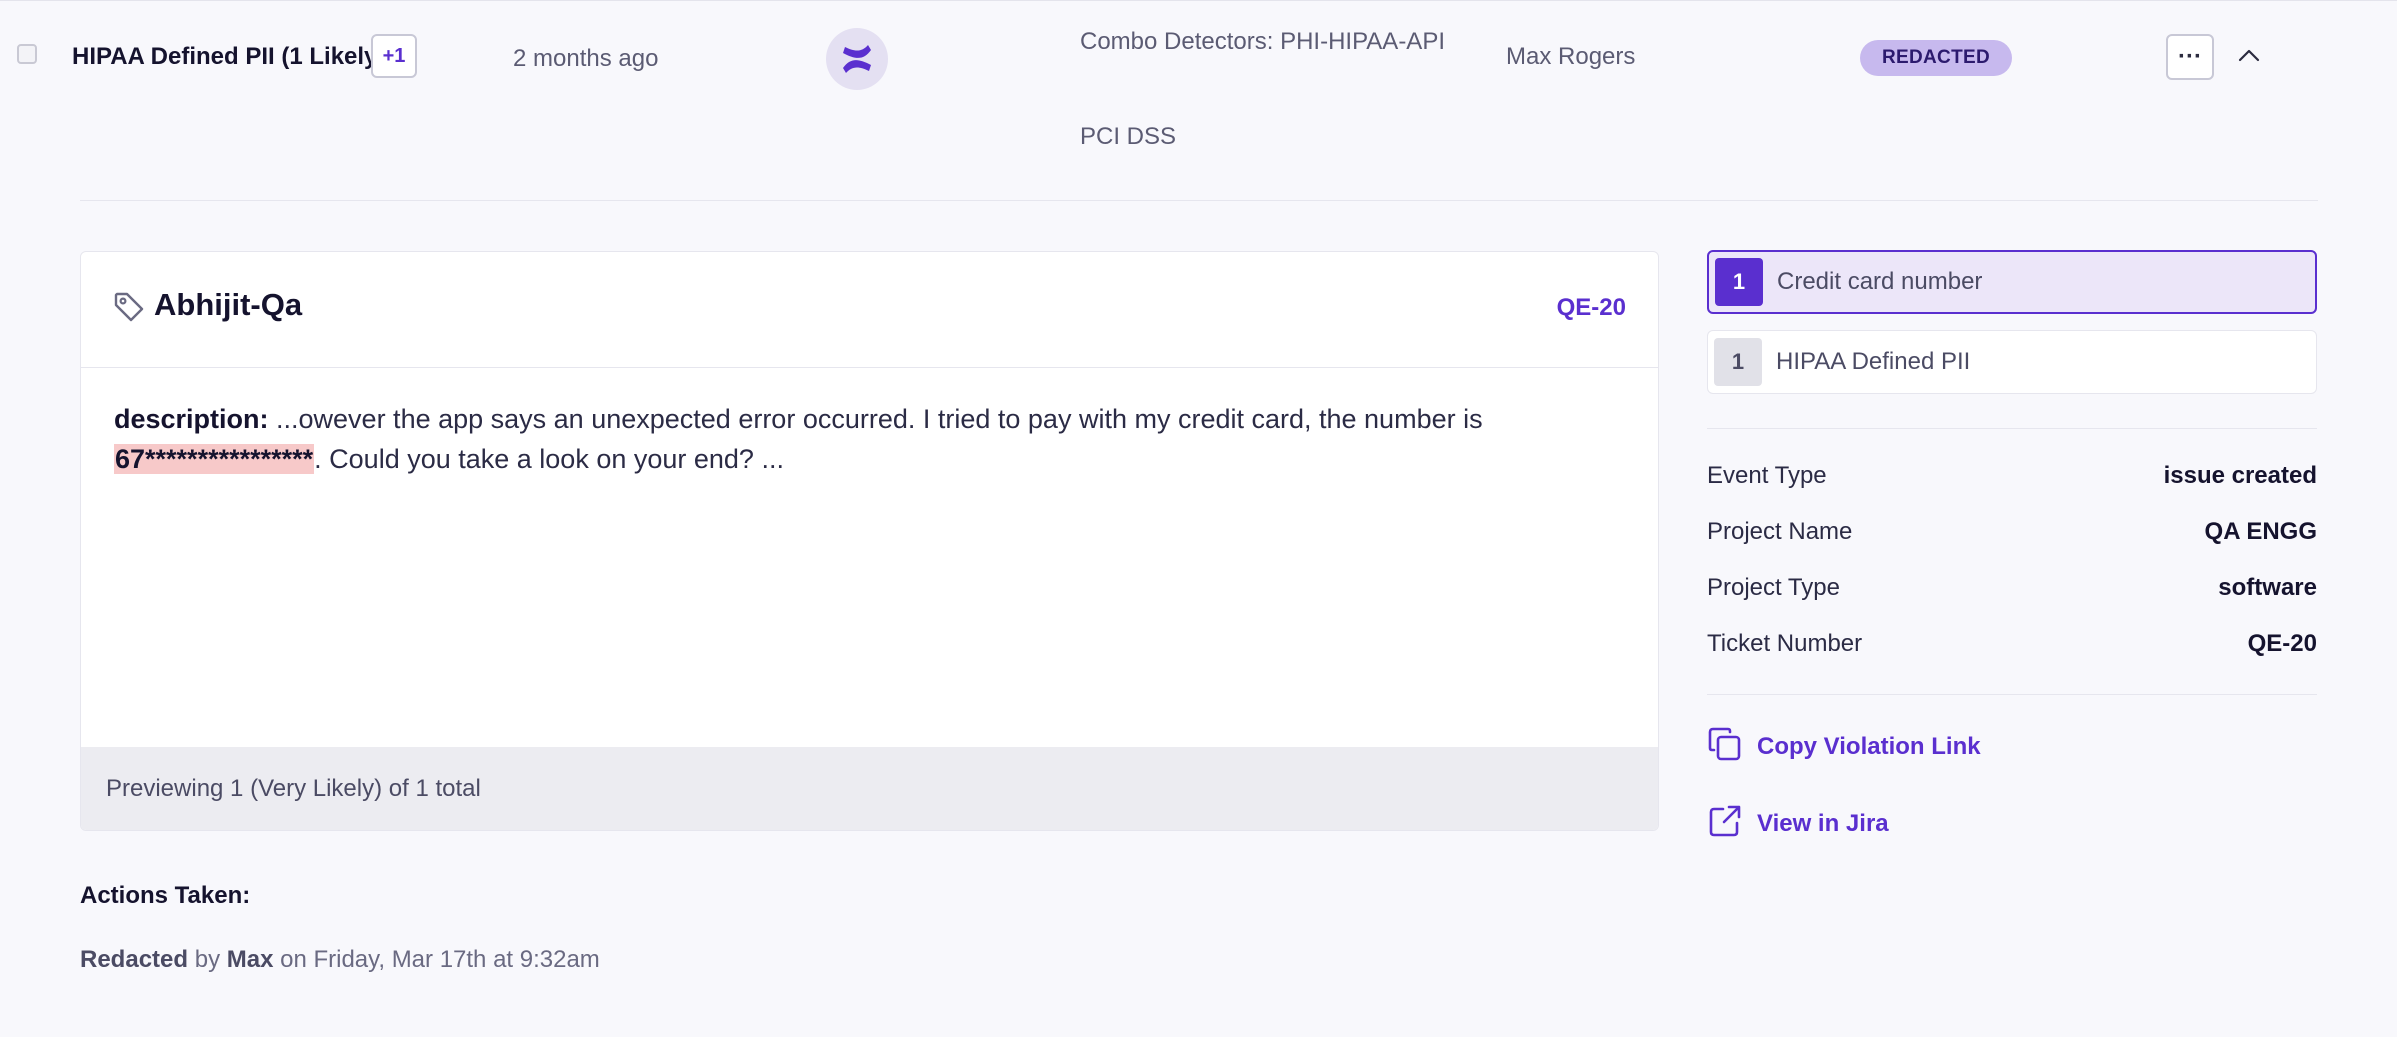 The width and height of the screenshot is (2397, 1037). Describe the element at coordinates (857, 59) in the screenshot. I see `confluence-icon` at that location.